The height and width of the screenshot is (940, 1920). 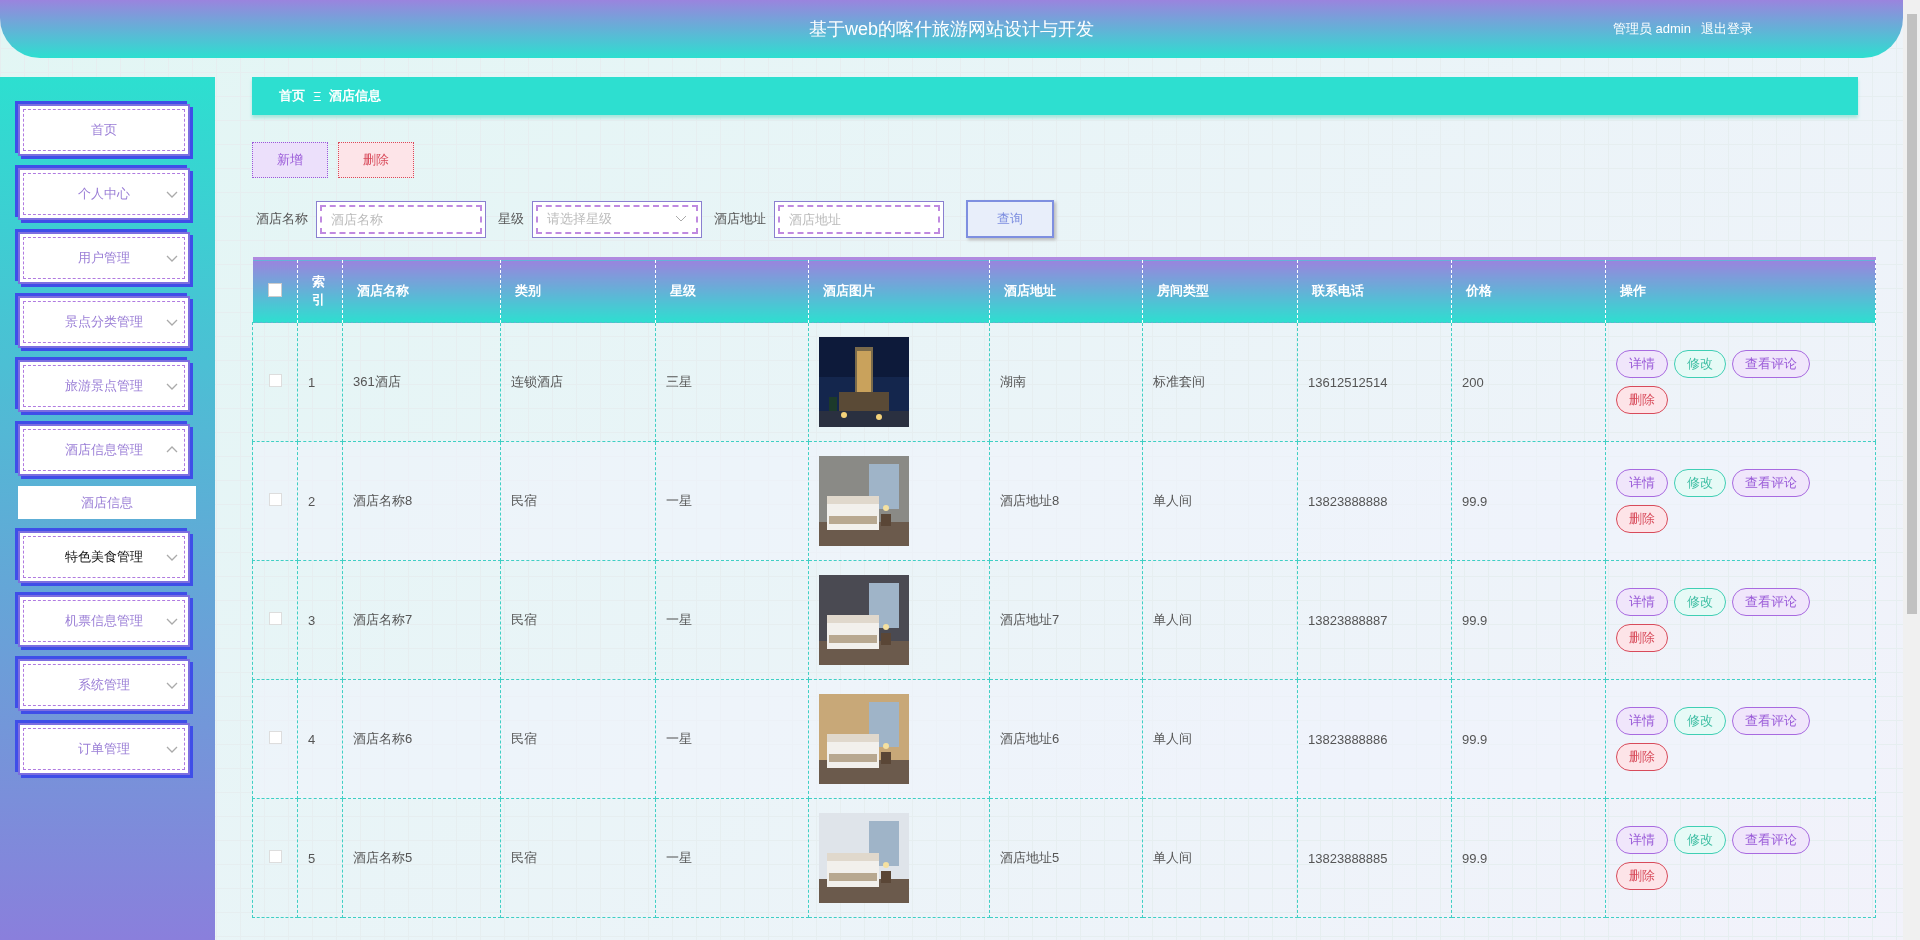 What do you see at coordinates (312, 858) in the screenshot?
I see `table-cell: 5` at bounding box center [312, 858].